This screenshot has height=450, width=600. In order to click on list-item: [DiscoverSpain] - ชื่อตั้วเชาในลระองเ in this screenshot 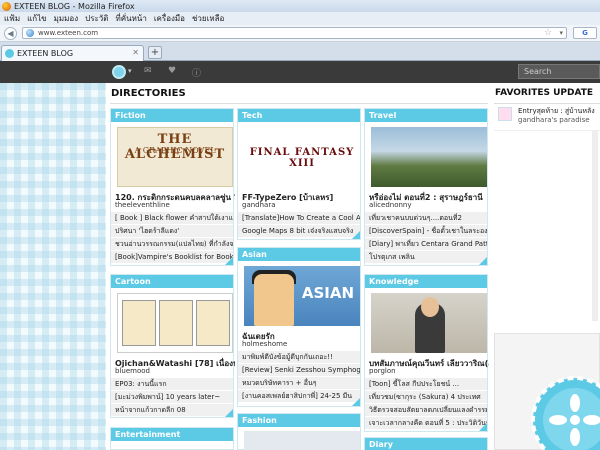, I will do `click(426, 230)`.